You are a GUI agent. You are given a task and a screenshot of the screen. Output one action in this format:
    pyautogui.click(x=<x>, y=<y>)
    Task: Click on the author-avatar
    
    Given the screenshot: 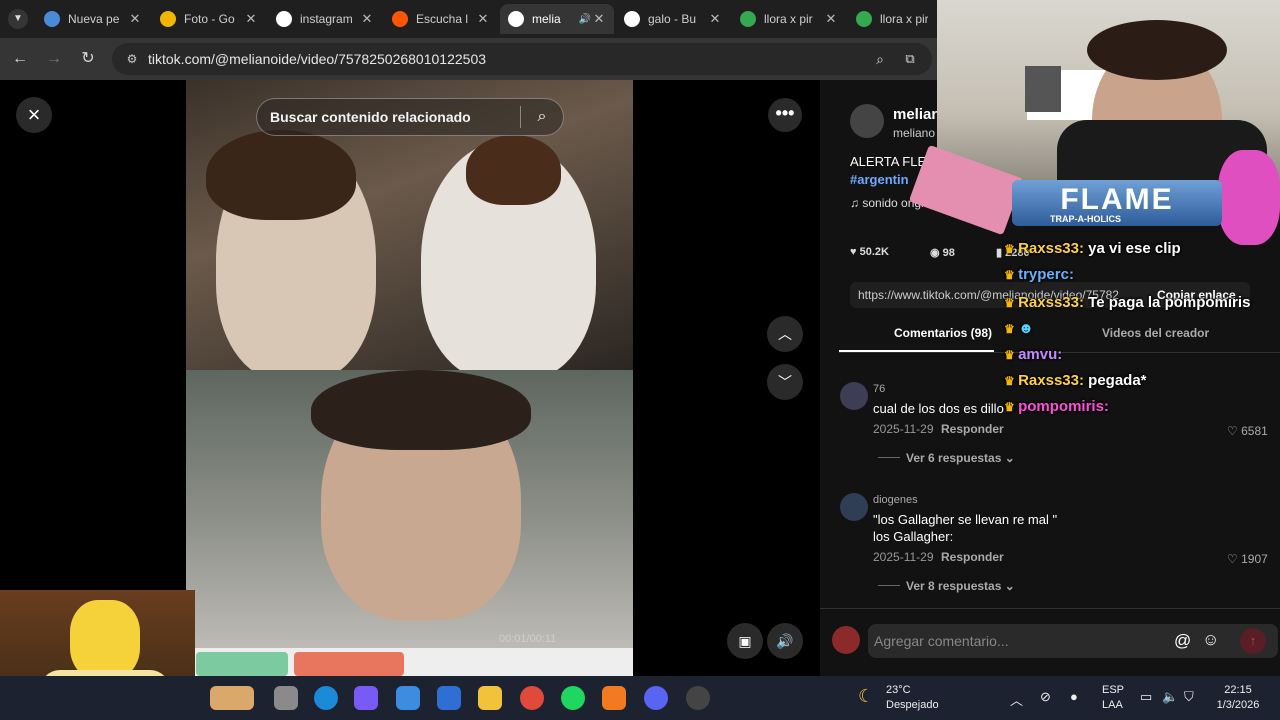 What is the action you would take?
    pyautogui.click(x=867, y=121)
    